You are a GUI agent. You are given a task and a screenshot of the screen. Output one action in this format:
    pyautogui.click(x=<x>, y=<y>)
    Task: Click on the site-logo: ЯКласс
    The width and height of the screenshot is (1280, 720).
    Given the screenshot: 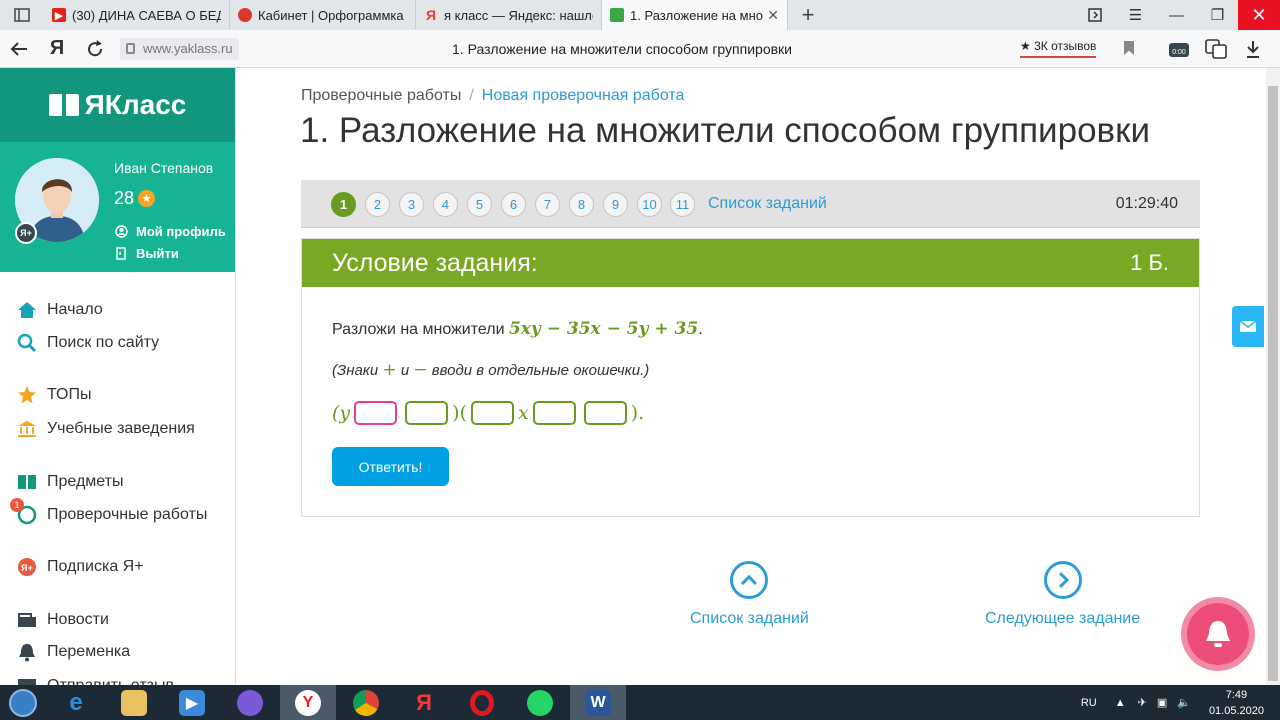 What is the action you would take?
    pyautogui.click(x=117, y=105)
    